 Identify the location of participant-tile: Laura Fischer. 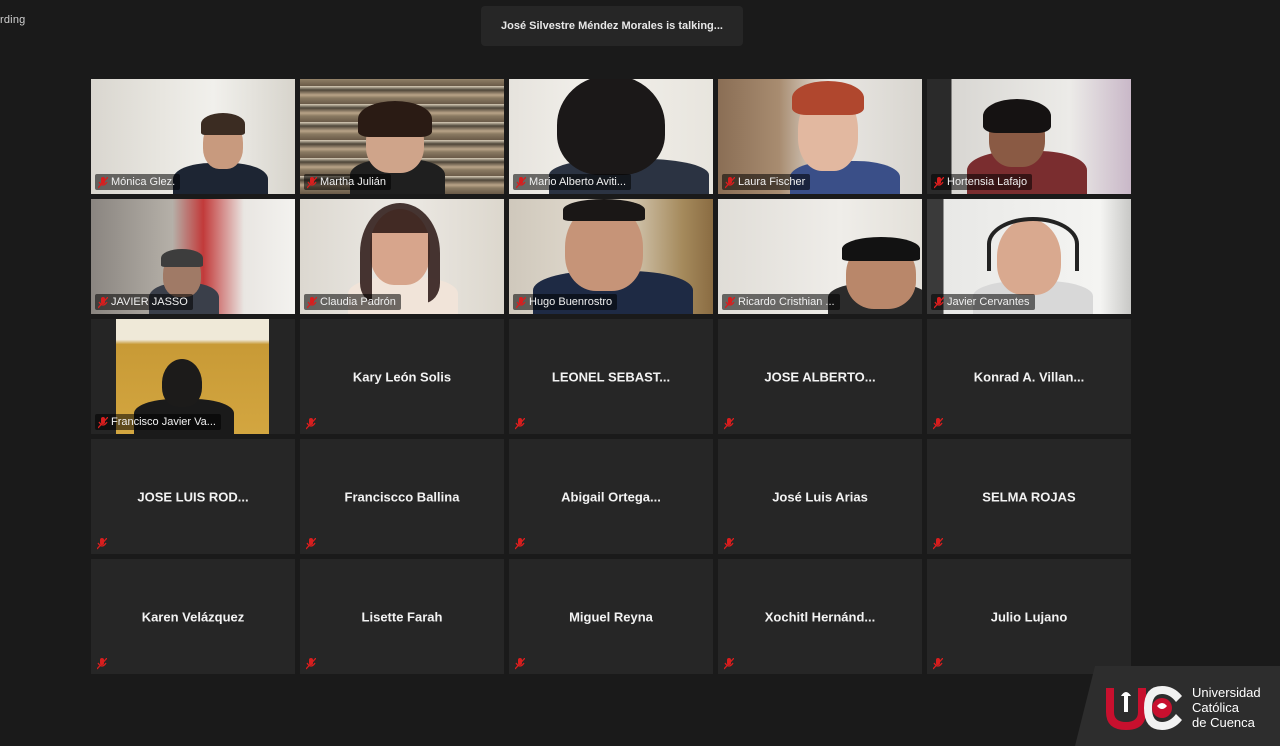
(820, 136).